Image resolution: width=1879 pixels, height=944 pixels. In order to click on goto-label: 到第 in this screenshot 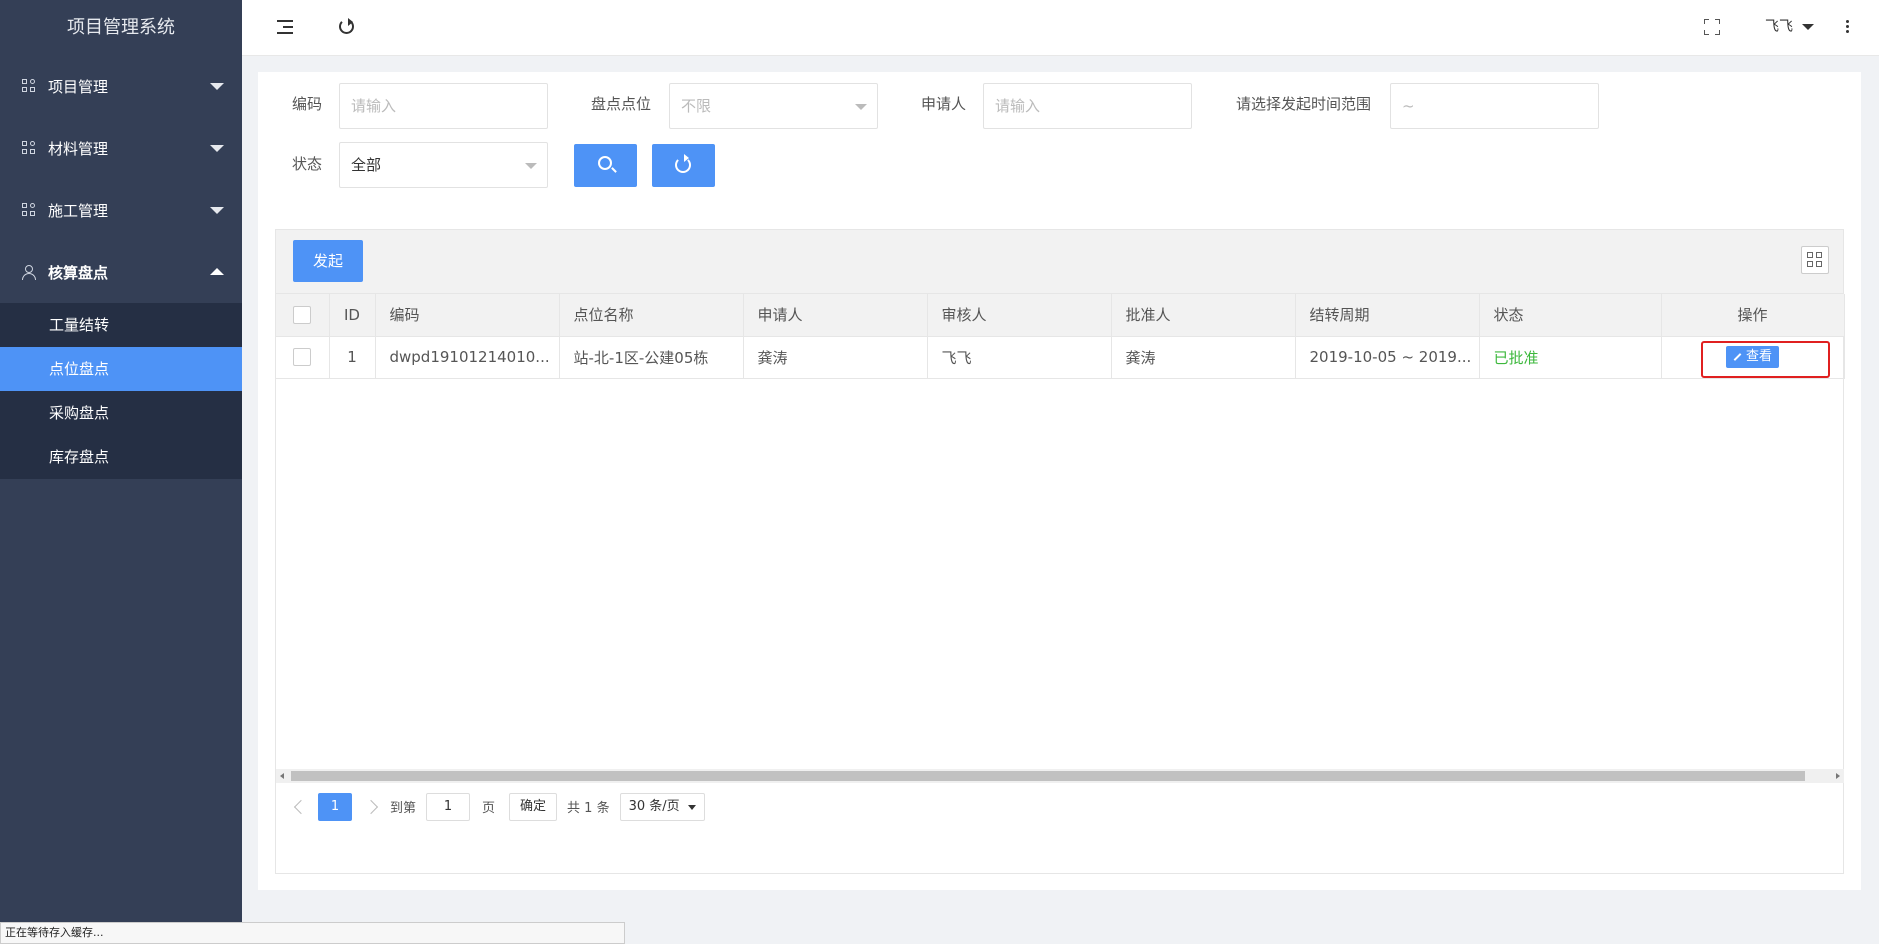, I will do `click(403, 808)`.